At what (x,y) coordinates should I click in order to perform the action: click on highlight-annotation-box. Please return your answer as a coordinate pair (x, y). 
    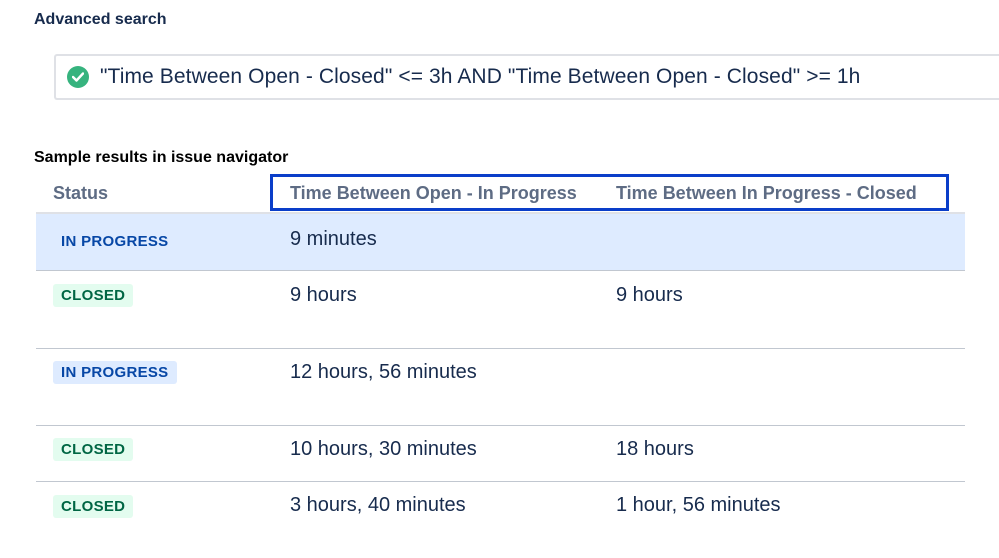
    Looking at the image, I should click on (609, 192).